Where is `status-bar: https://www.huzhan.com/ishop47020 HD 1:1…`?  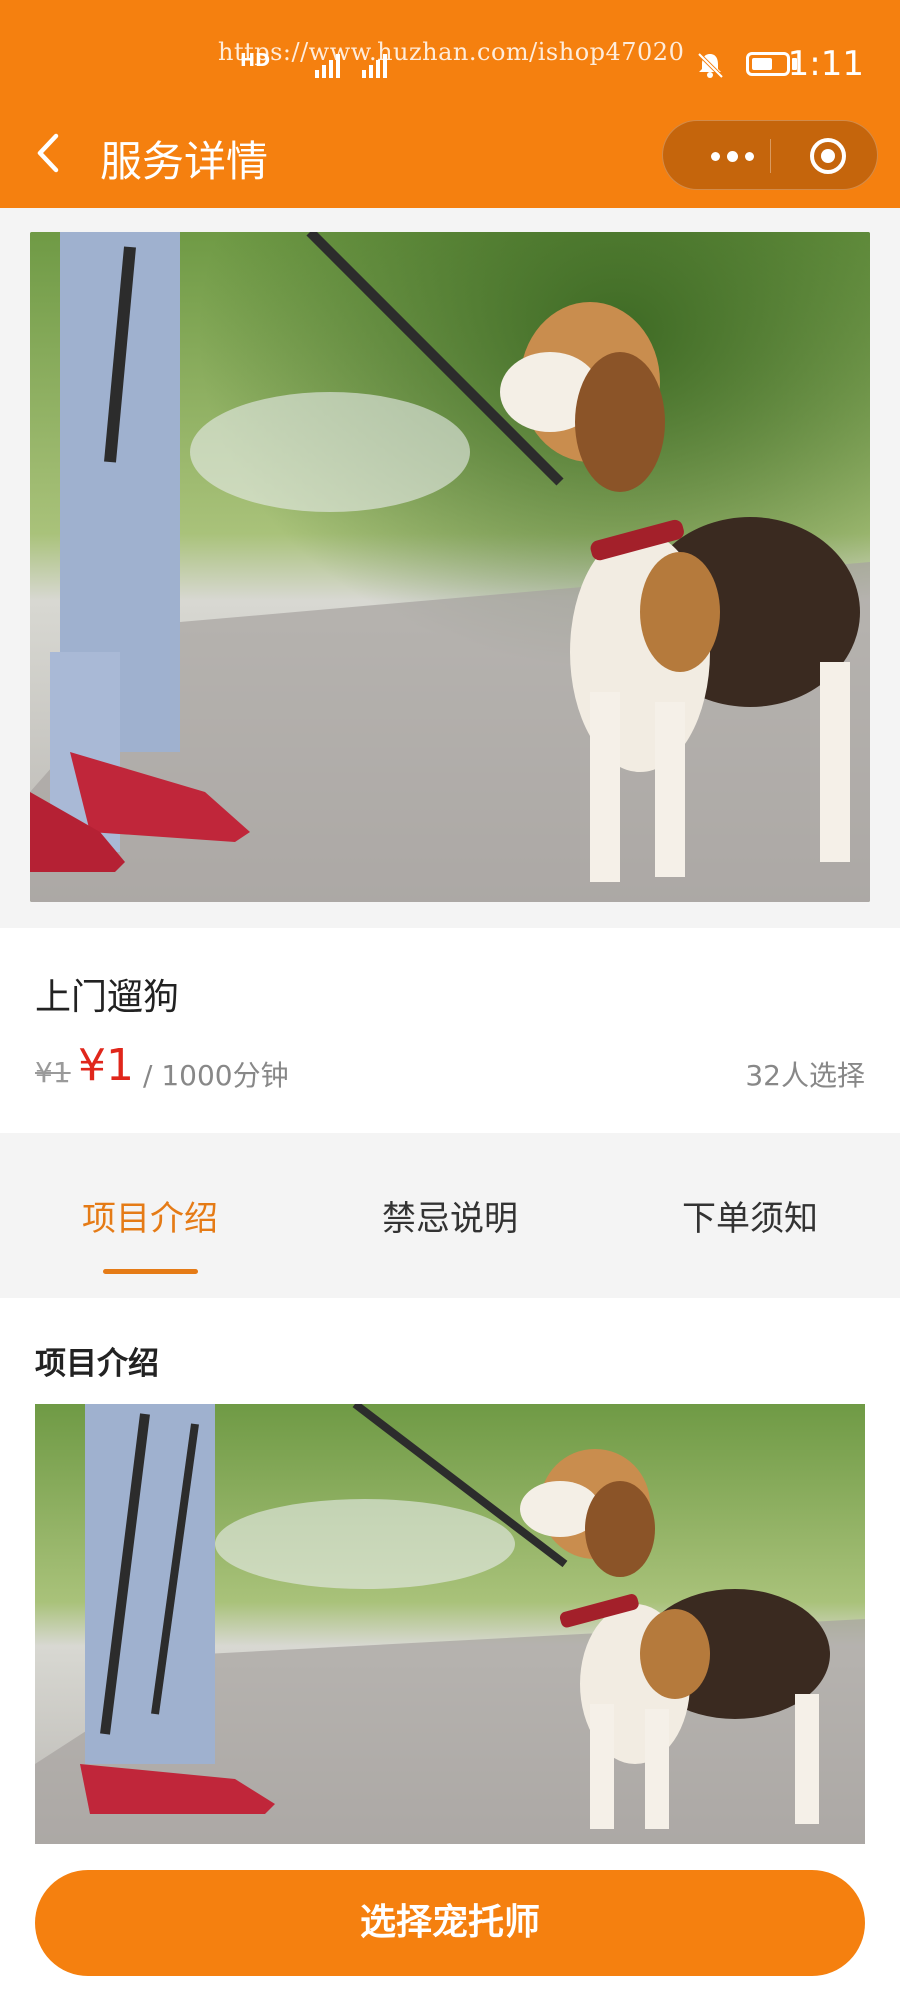
status-bar: https://www.huzhan.com/ishop47020 HD 1:1… is located at coordinates (450, 50).